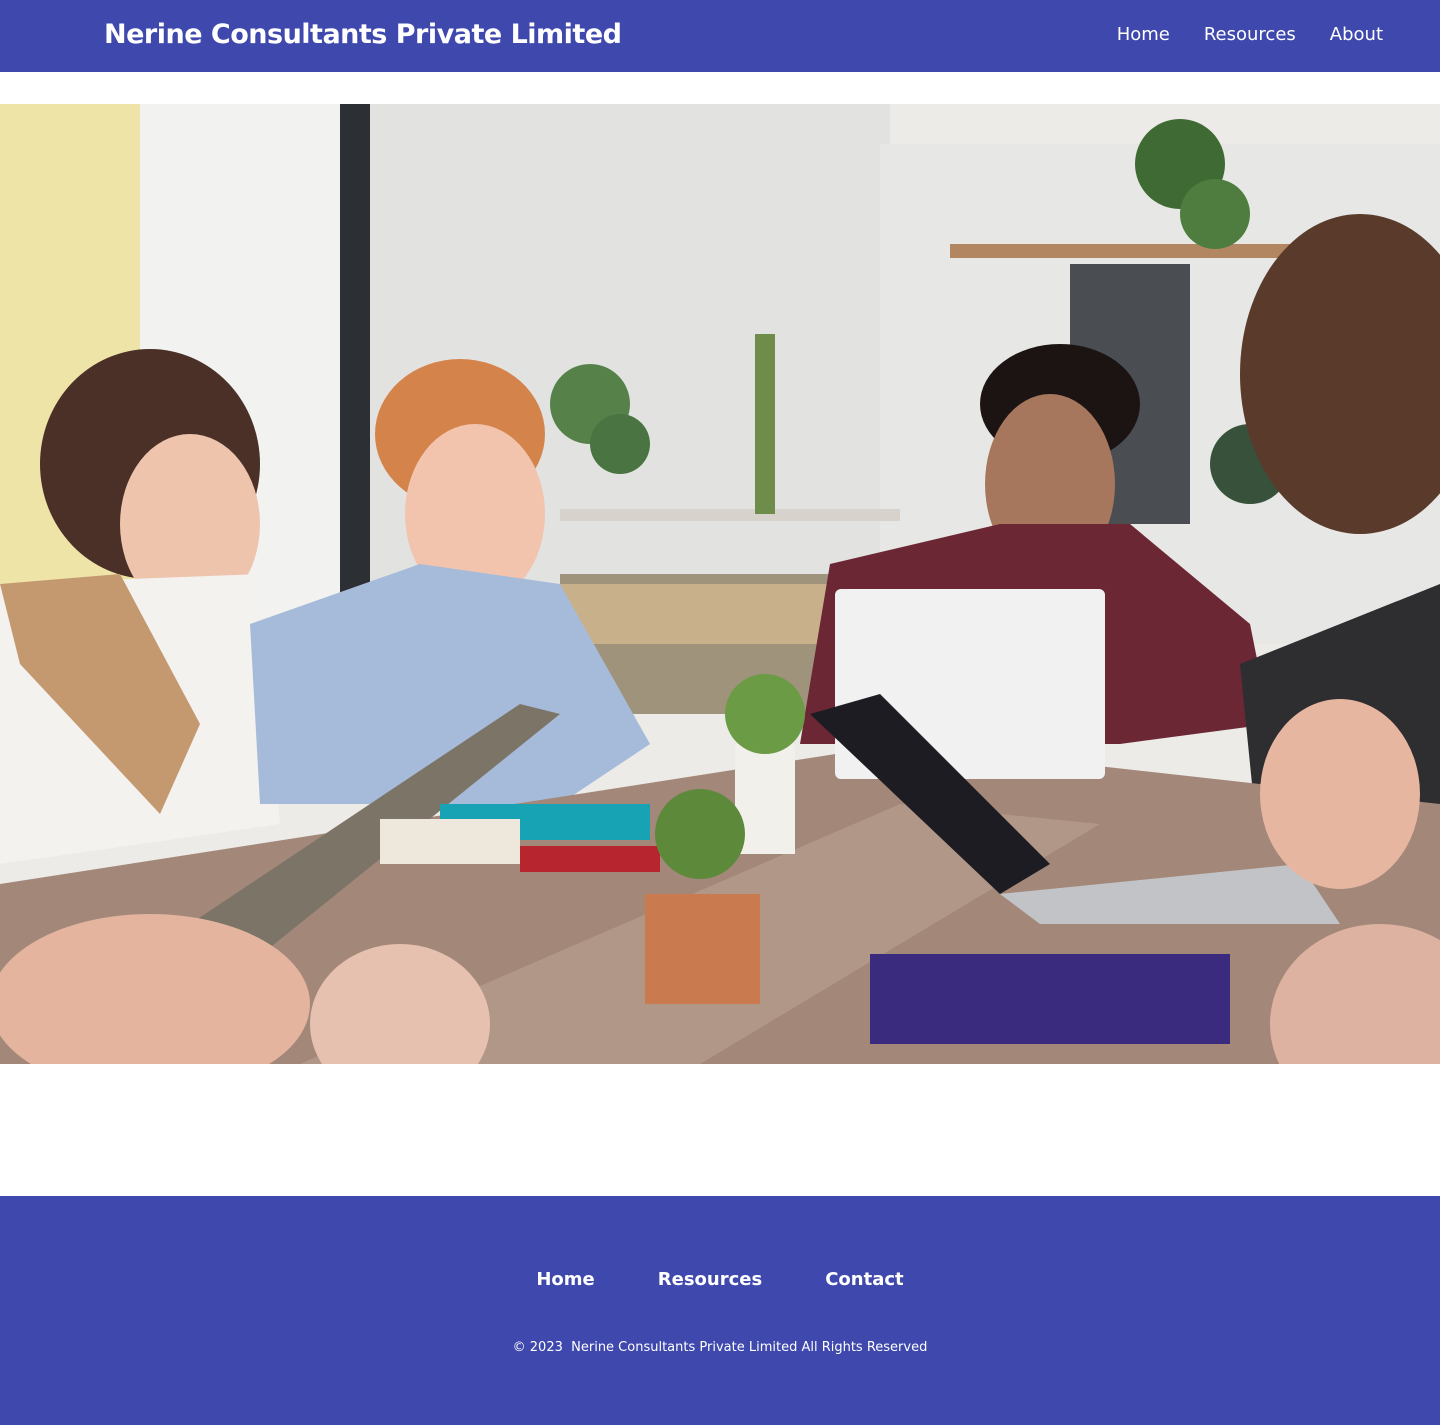  What do you see at coordinates (1143, 35) in the screenshot?
I see `nav-home-link: Home` at bounding box center [1143, 35].